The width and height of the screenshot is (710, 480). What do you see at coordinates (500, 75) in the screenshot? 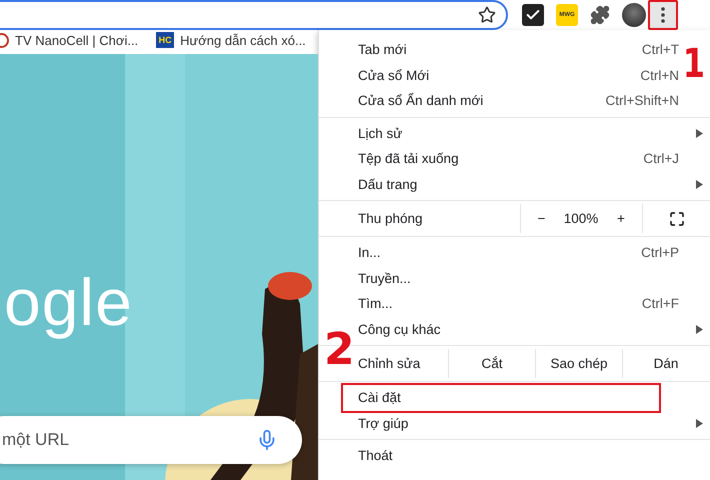
I see `menu-item: Cửa sổ Mới Ctrl+N` at bounding box center [500, 75].